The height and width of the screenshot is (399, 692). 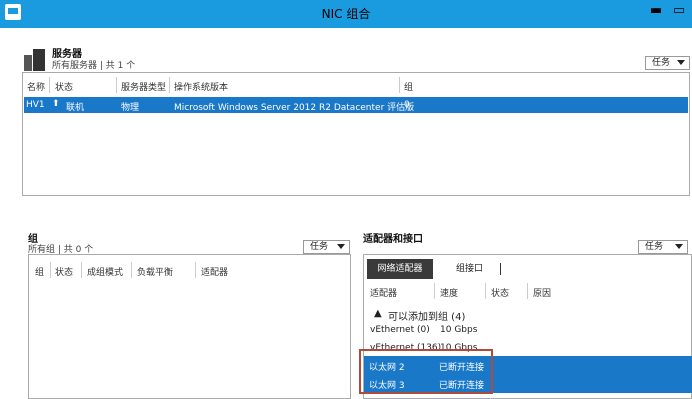 I want to click on window-title: NIC 组合, so click(x=346, y=14).